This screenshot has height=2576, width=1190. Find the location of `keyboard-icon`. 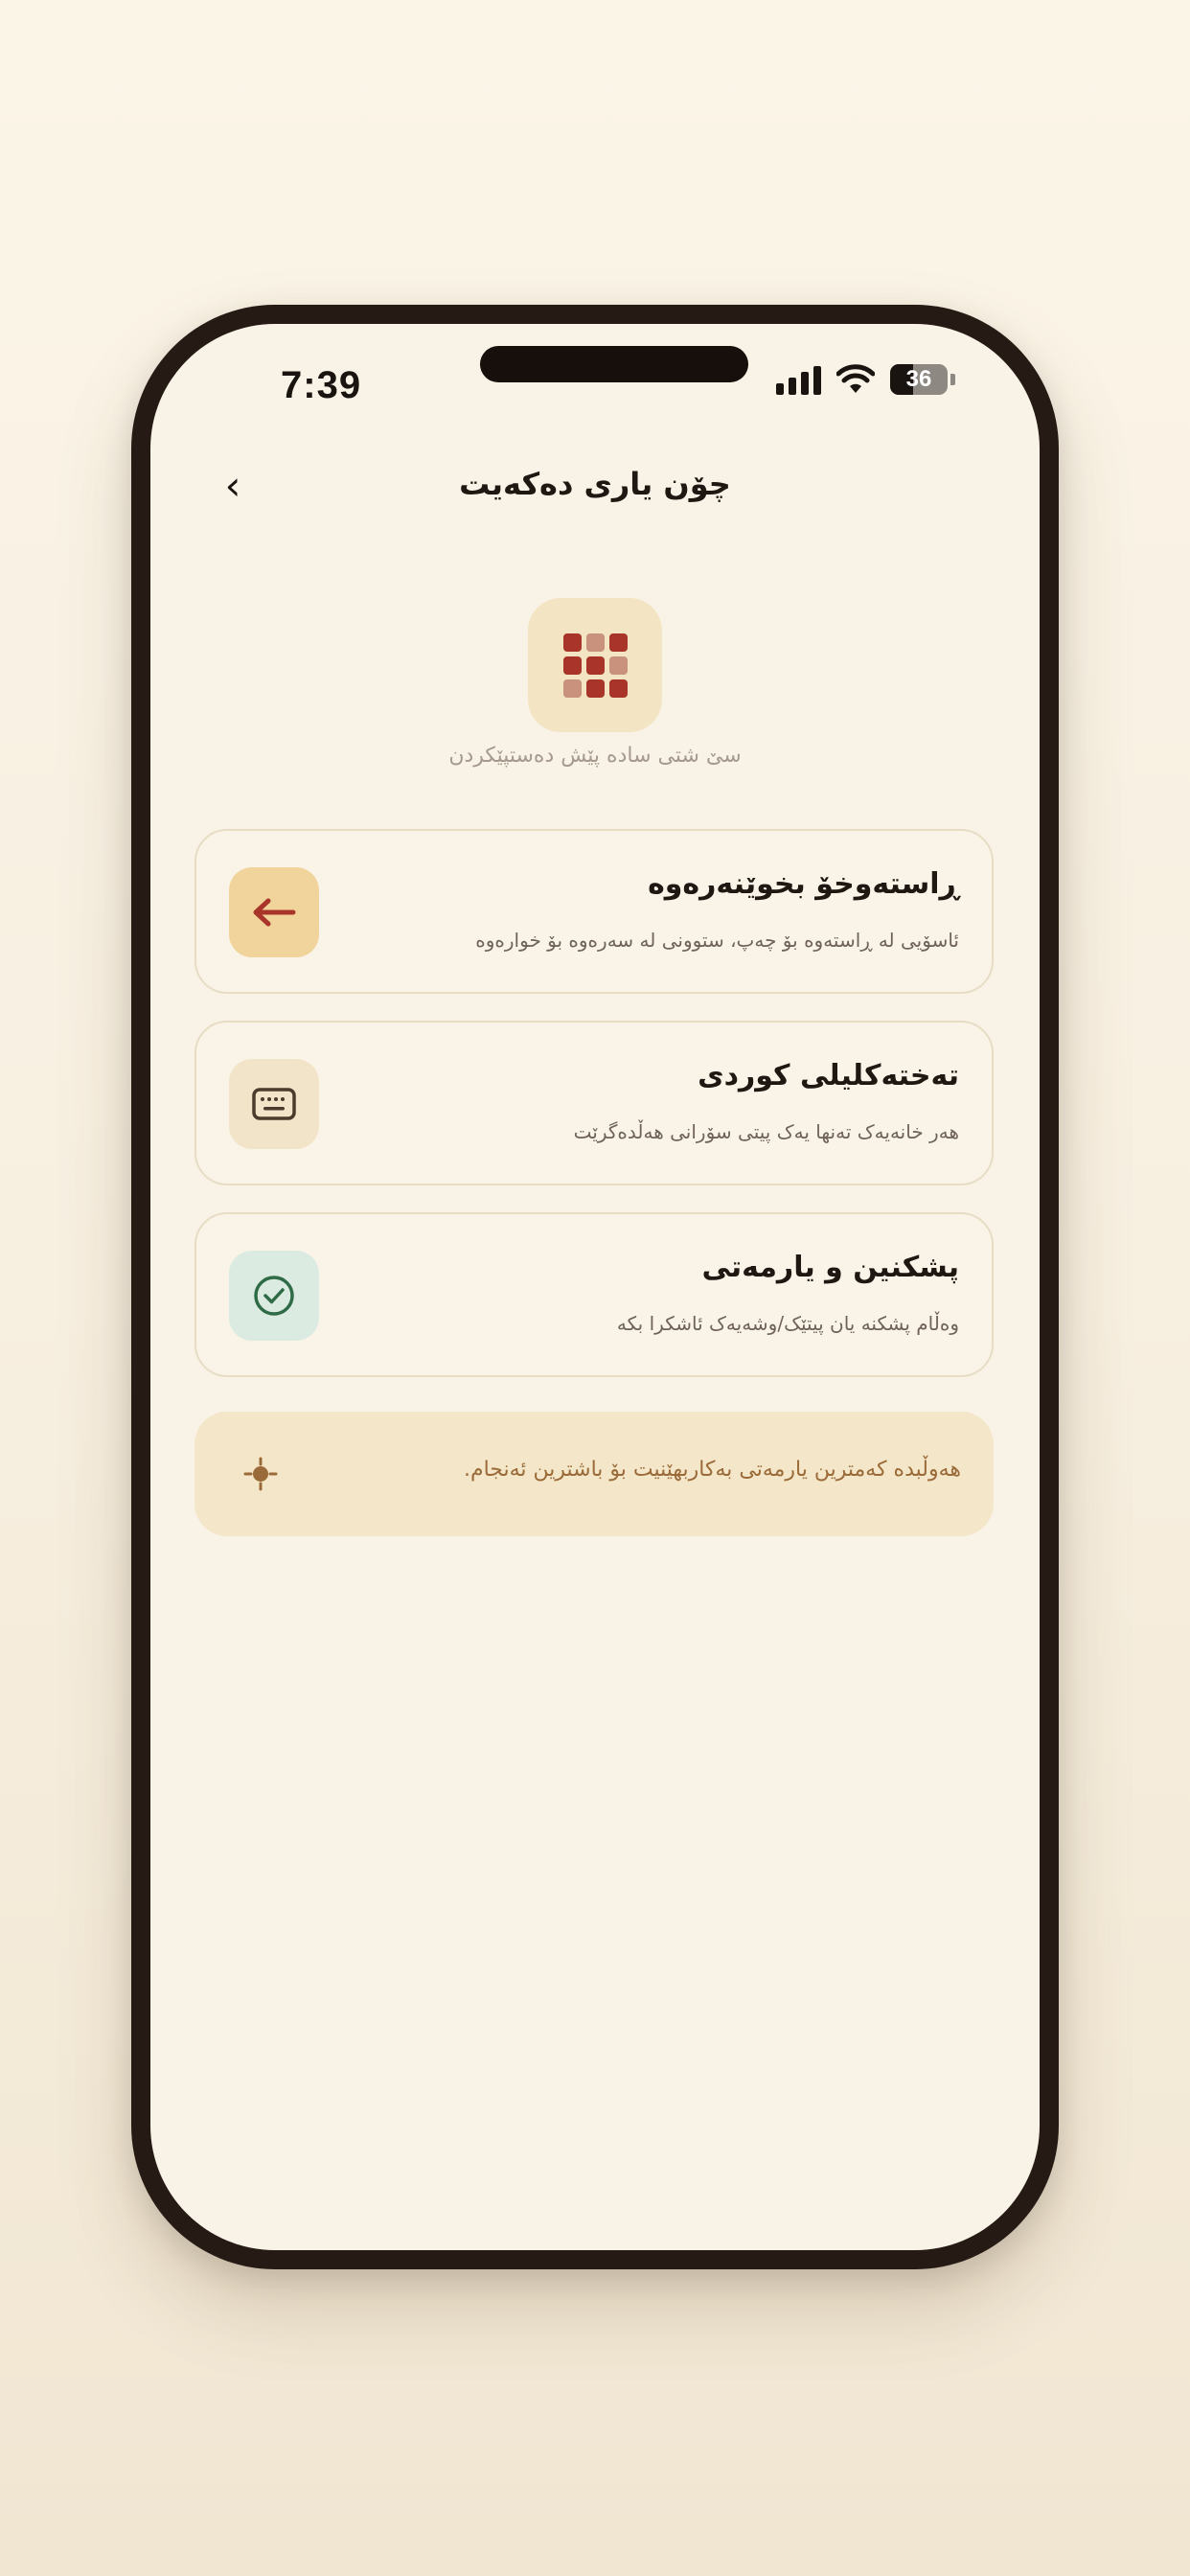

keyboard-icon is located at coordinates (274, 1104).